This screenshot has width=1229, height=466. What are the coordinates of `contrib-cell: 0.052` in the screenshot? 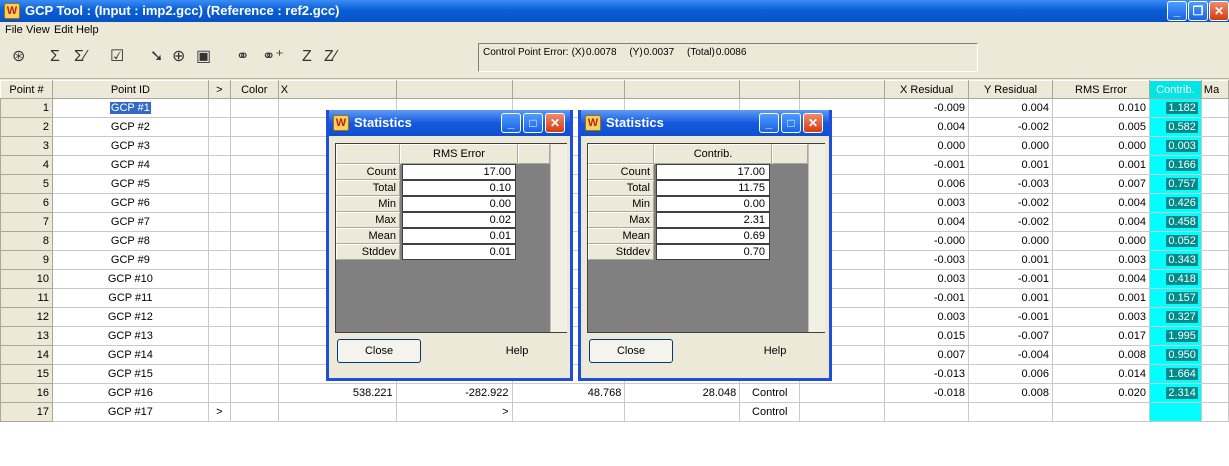 It's located at (1175, 241).